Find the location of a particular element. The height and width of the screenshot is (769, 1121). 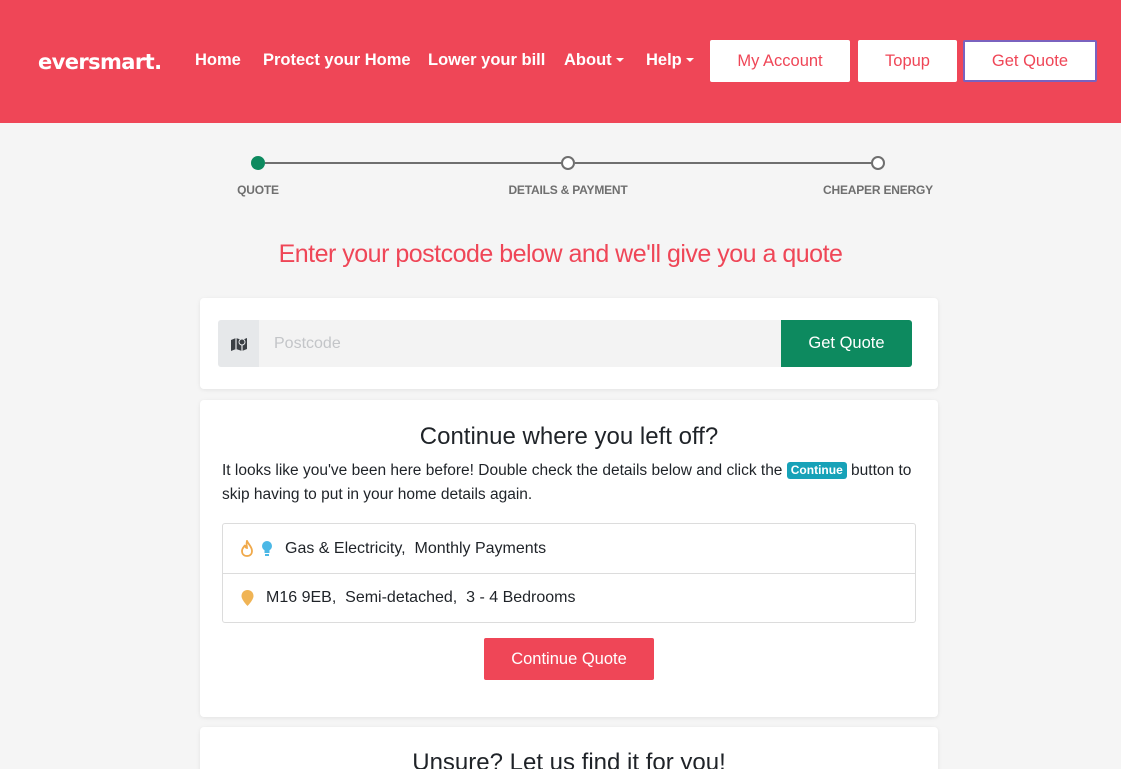

step-label-cheaper-energy: CHEAPER ENERGY is located at coordinates (878, 190).